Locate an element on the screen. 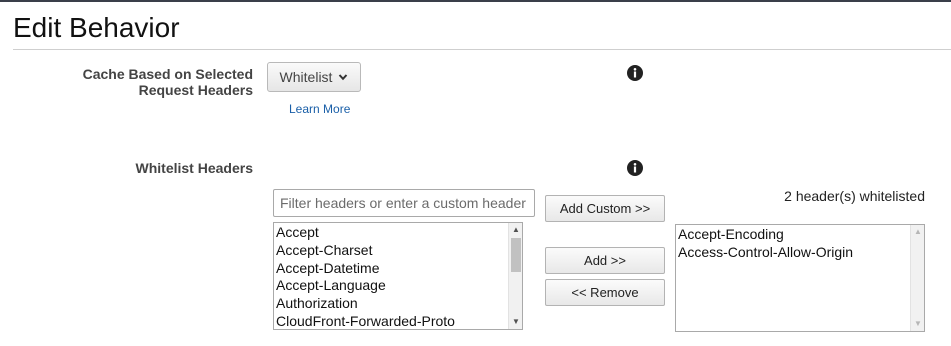  whitelisted-header-item: Accept-Encoding is located at coordinates (800, 235).